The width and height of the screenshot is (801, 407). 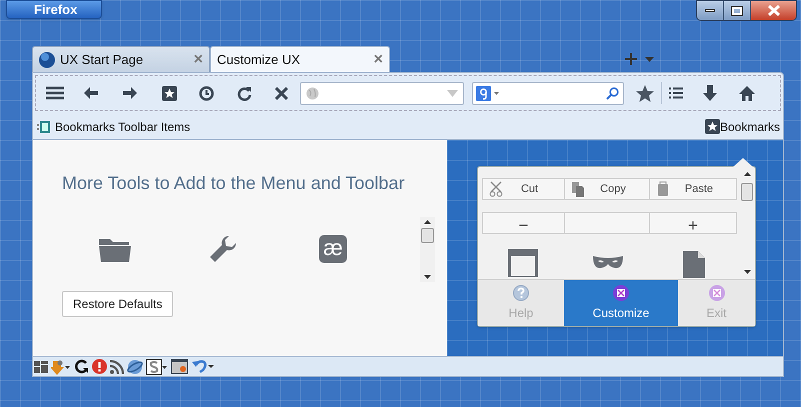 What do you see at coordinates (631, 59) in the screenshot?
I see `plus-icon` at bounding box center [631, 59].